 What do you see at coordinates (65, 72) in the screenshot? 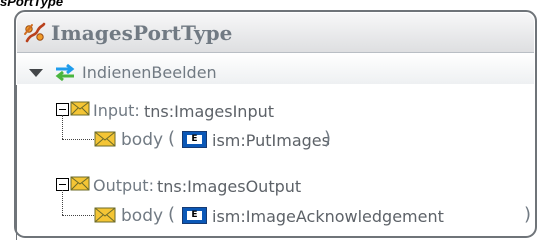
I see `request-response-arrows-icon` at bounding box center [65, 72].